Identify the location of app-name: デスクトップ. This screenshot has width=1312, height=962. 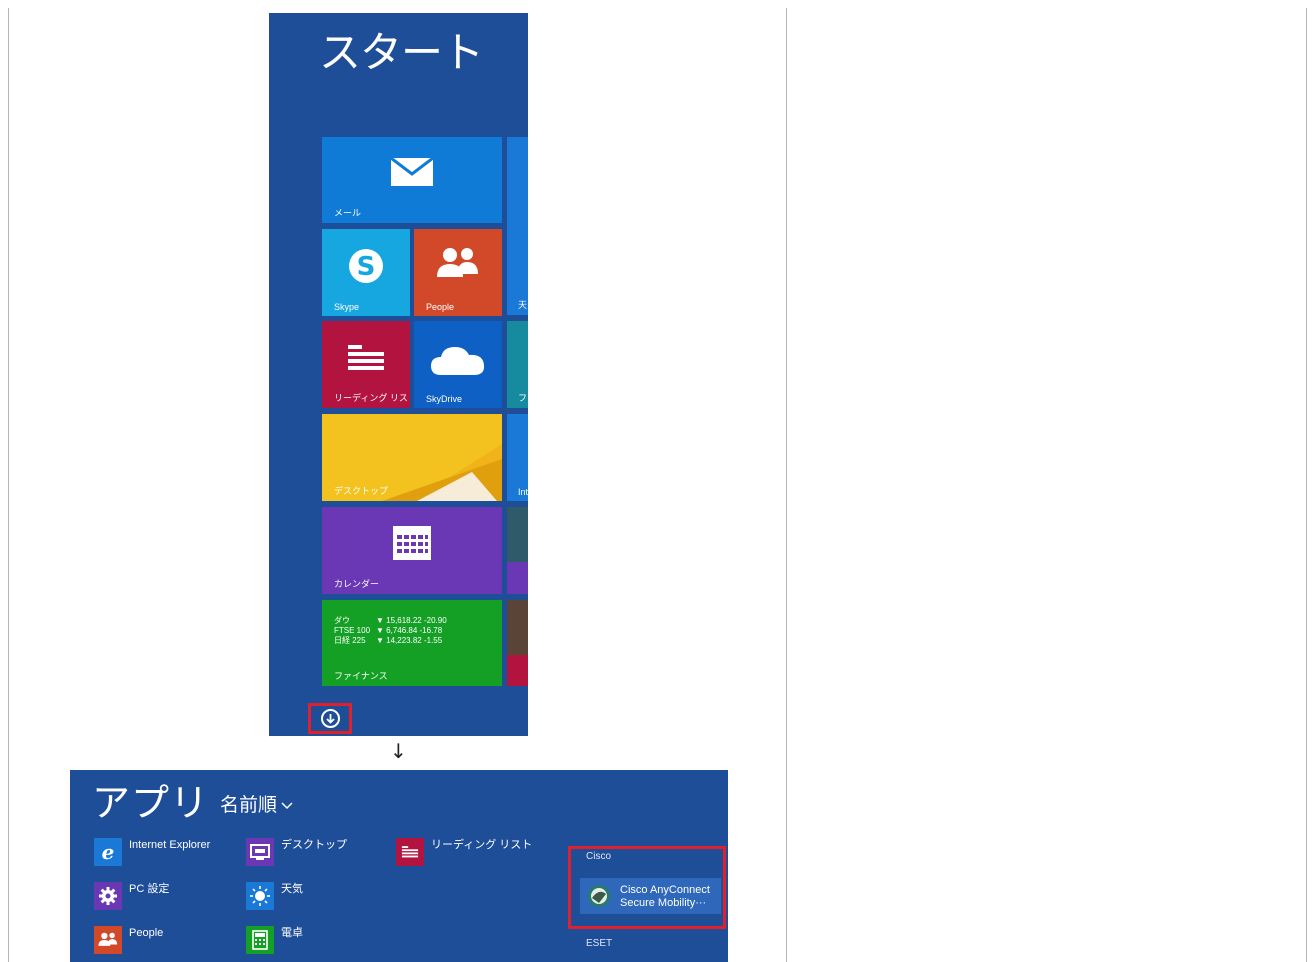
(314, 845).